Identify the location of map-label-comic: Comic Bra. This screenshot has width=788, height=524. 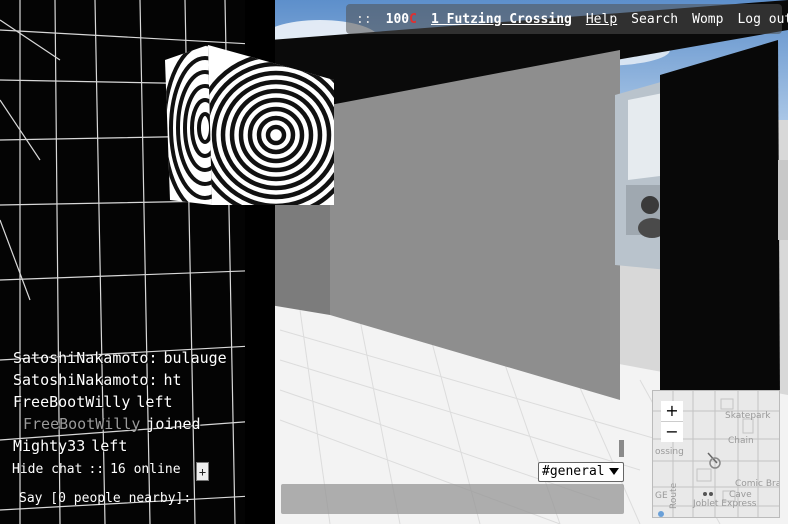
(757, 484).